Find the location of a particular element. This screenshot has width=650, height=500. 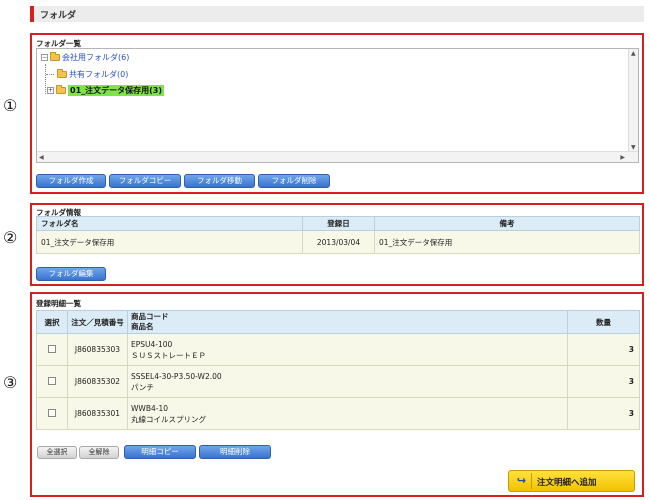

table-header-row: フォルダ名 登録日 備考 is located at coordinates (338, 223).